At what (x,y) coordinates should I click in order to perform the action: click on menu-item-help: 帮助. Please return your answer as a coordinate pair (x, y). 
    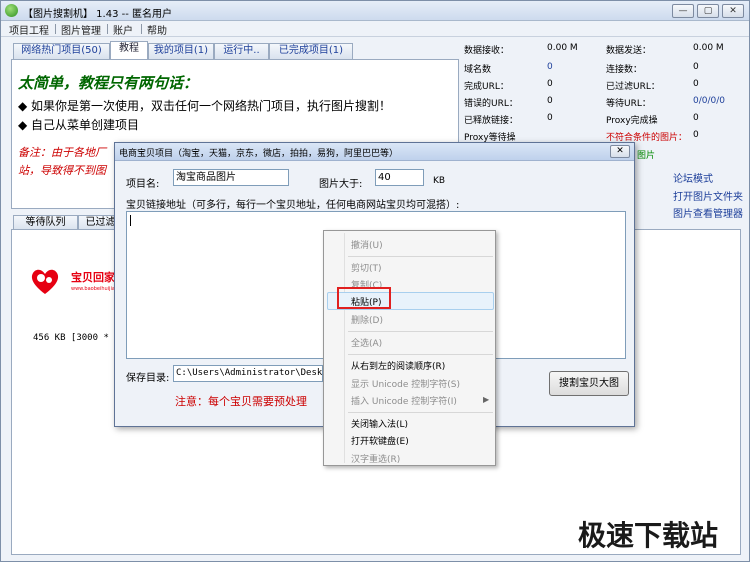
    Looking at the image, I should click on (157, 29).